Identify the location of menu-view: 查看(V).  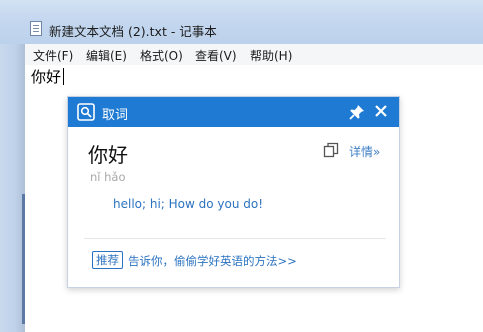
(216, 55).